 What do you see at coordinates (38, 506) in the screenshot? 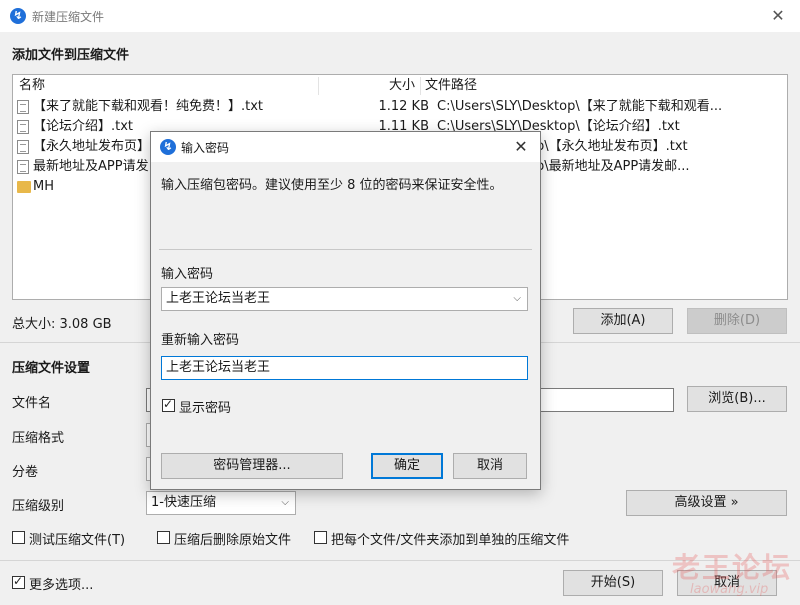
I see `level-label: 压缩级别` at bounding box center [38, 506].